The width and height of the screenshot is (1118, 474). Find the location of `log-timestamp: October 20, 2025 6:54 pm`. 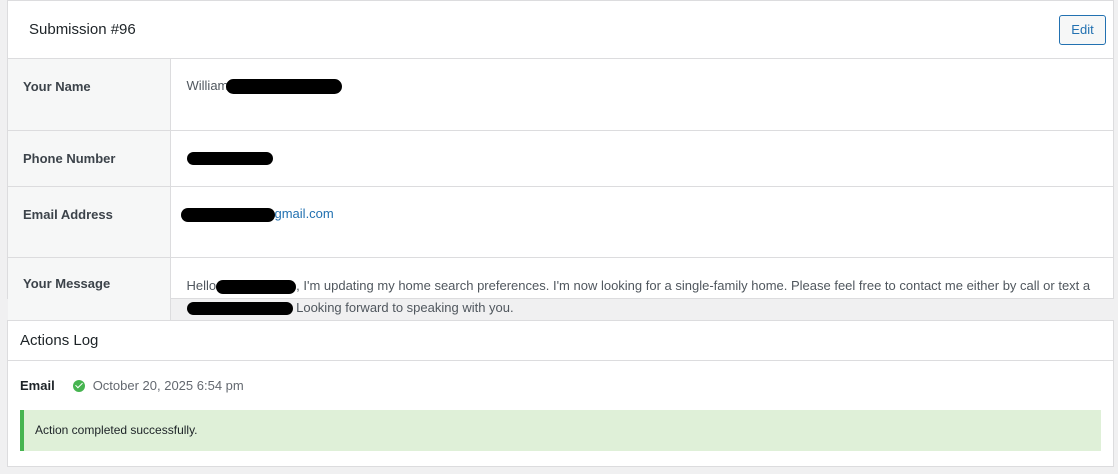

log-timestamp: October 20, 2025 6:54 pm is located at coordinates (168, 385).